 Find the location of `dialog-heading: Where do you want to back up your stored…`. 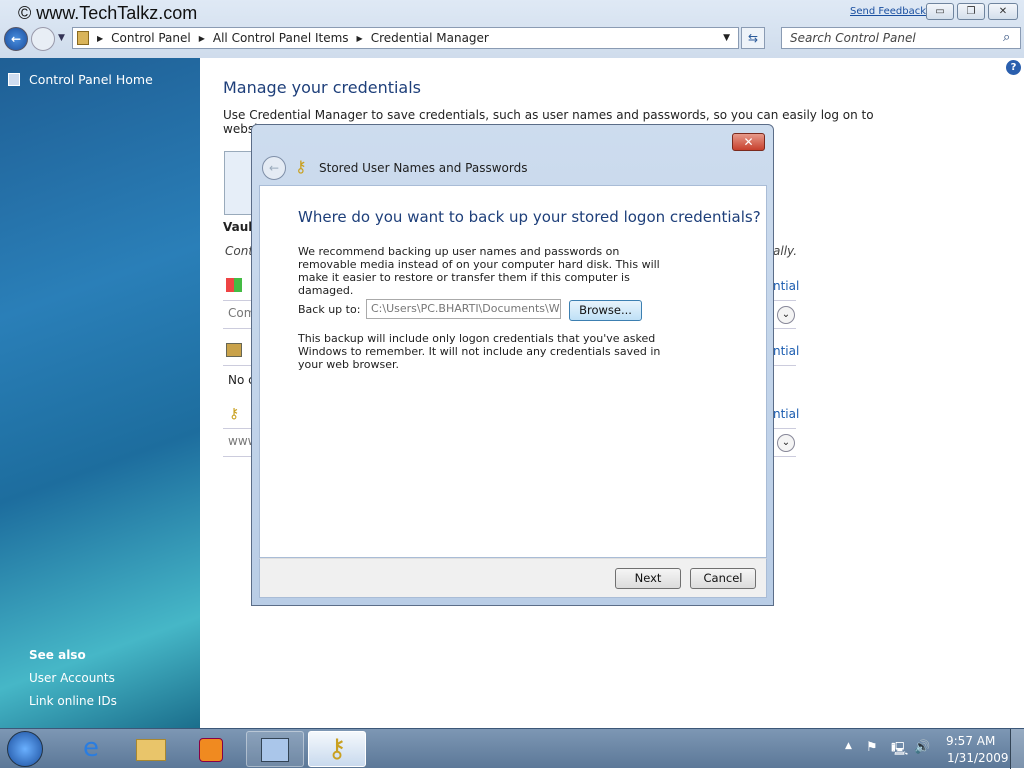

dialog-heading: Where do you want to back up your stored… is located at coordinates (529, 217).